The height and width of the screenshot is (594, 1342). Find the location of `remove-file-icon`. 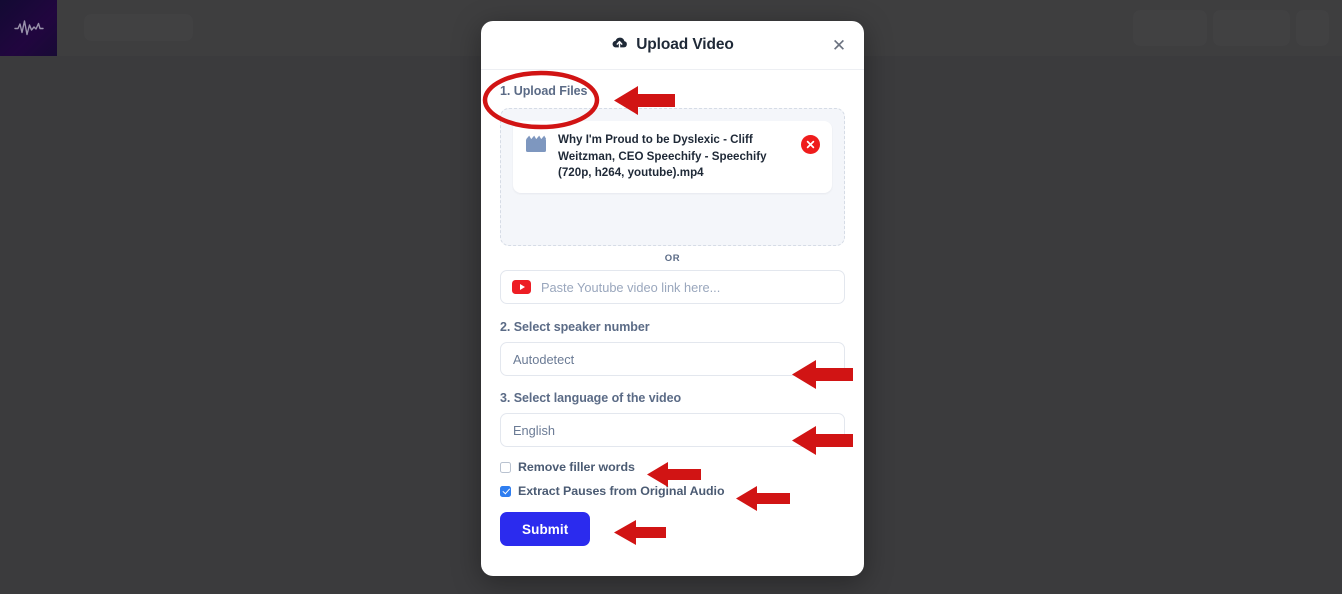

remove-file-icon is located at coordinates (810, 144).